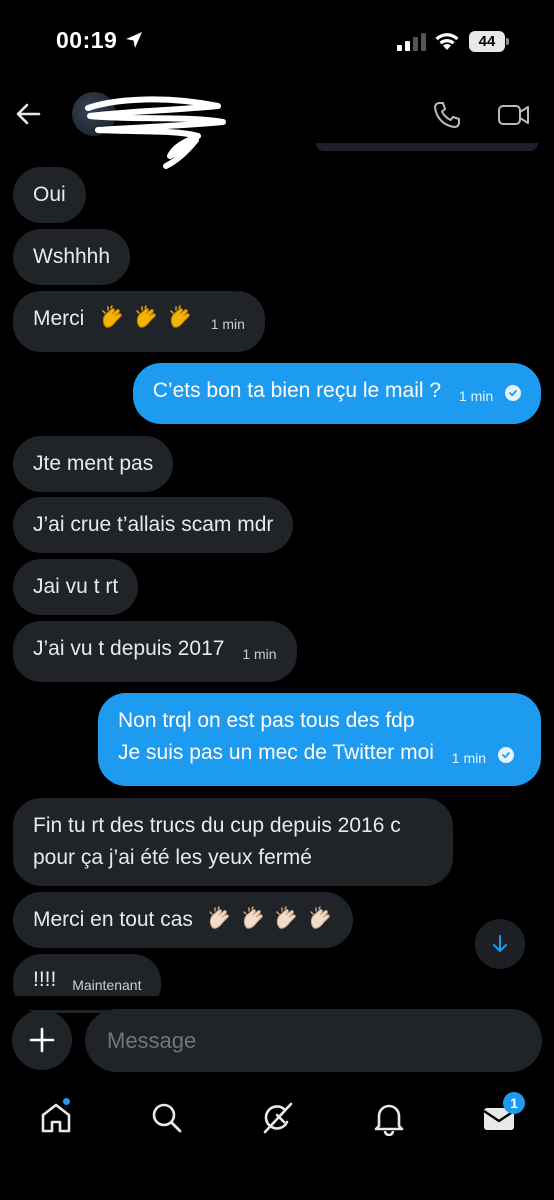 The height and width of the screenshot is (1200, 554). Describe the element at coordinates (313, 1040) in the screenshot. I see `message-input` at that location.